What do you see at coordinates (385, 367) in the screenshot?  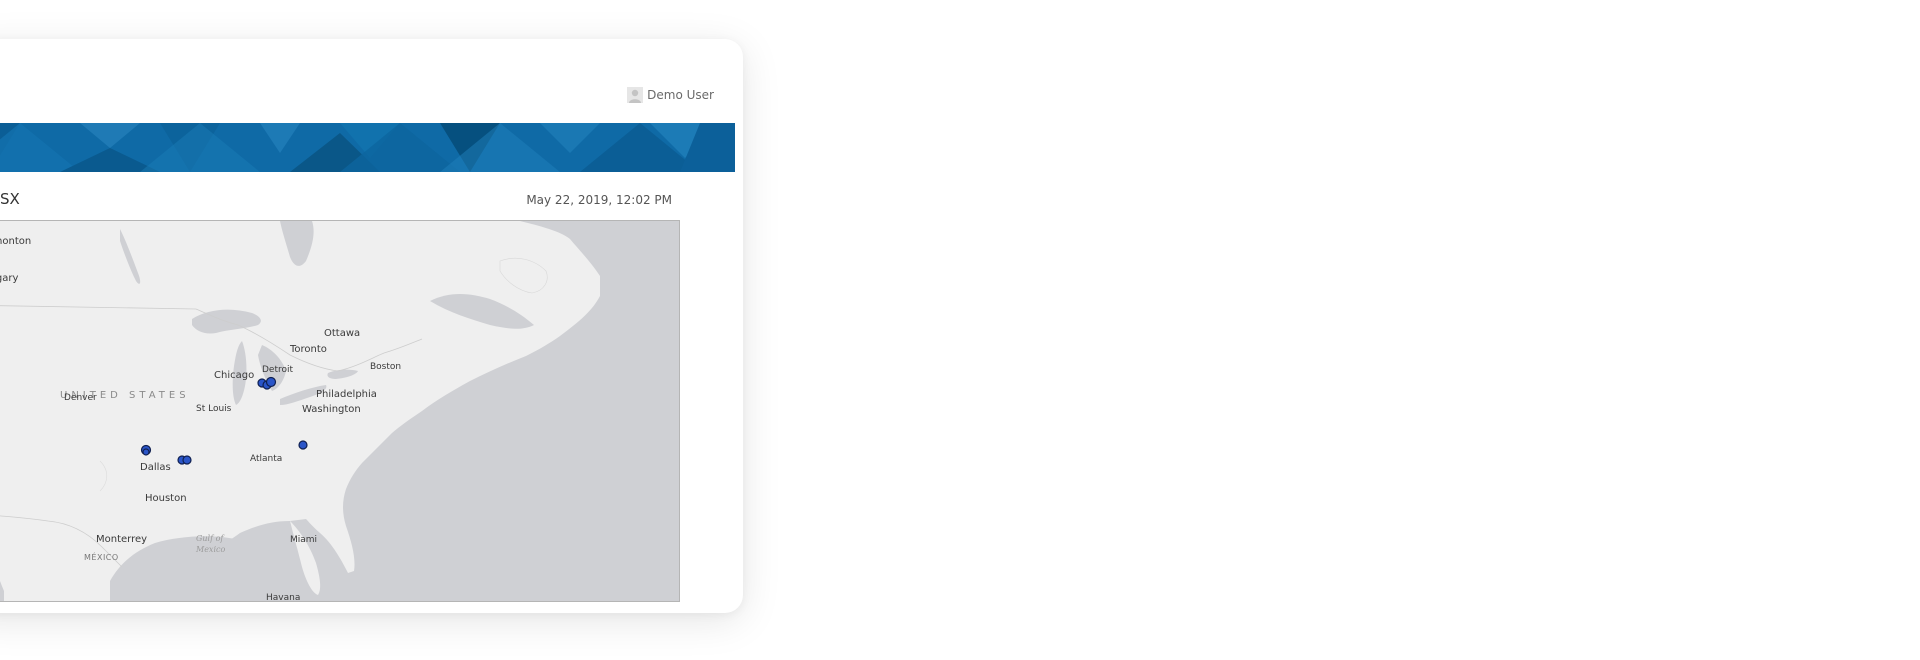 I see `city-label-boston: Boston` at bounding box center [385, 367].